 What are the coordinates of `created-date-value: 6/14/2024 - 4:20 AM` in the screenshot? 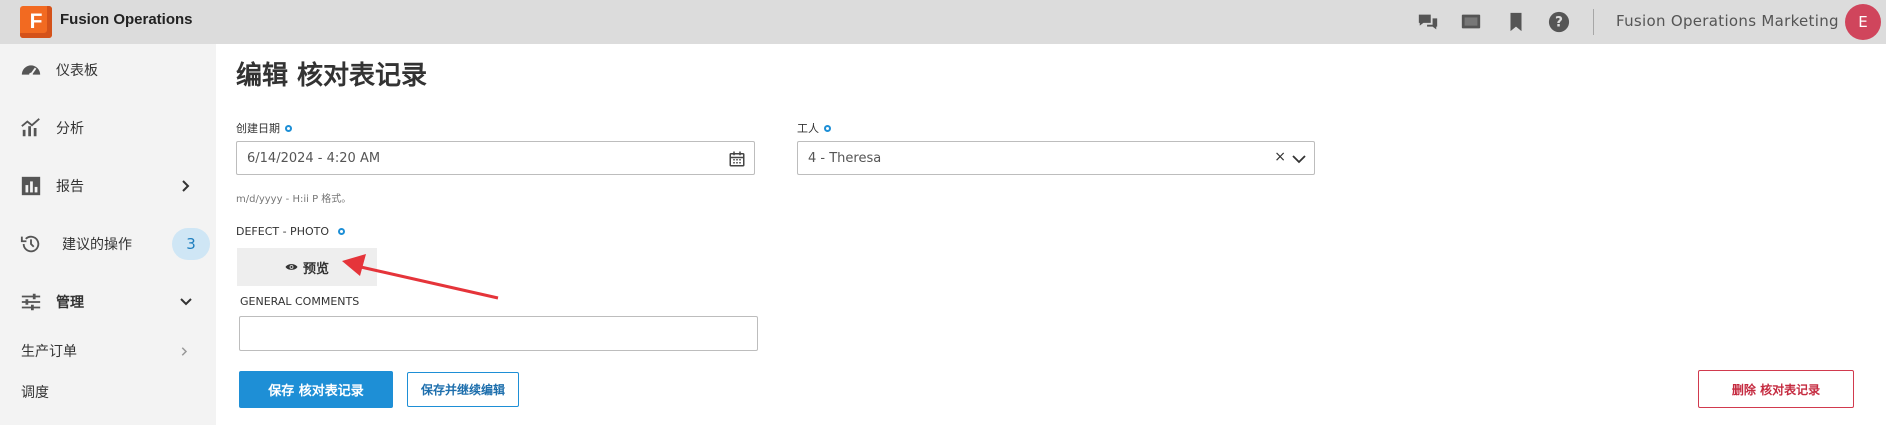 It's located at (314, 158).